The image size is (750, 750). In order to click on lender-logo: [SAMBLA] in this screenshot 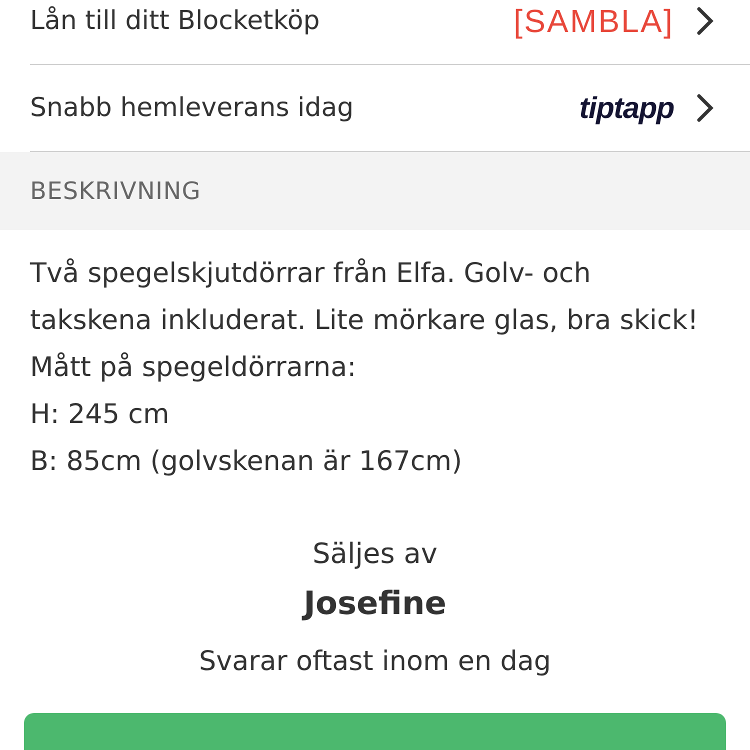, I will do `click(594, 21)`.